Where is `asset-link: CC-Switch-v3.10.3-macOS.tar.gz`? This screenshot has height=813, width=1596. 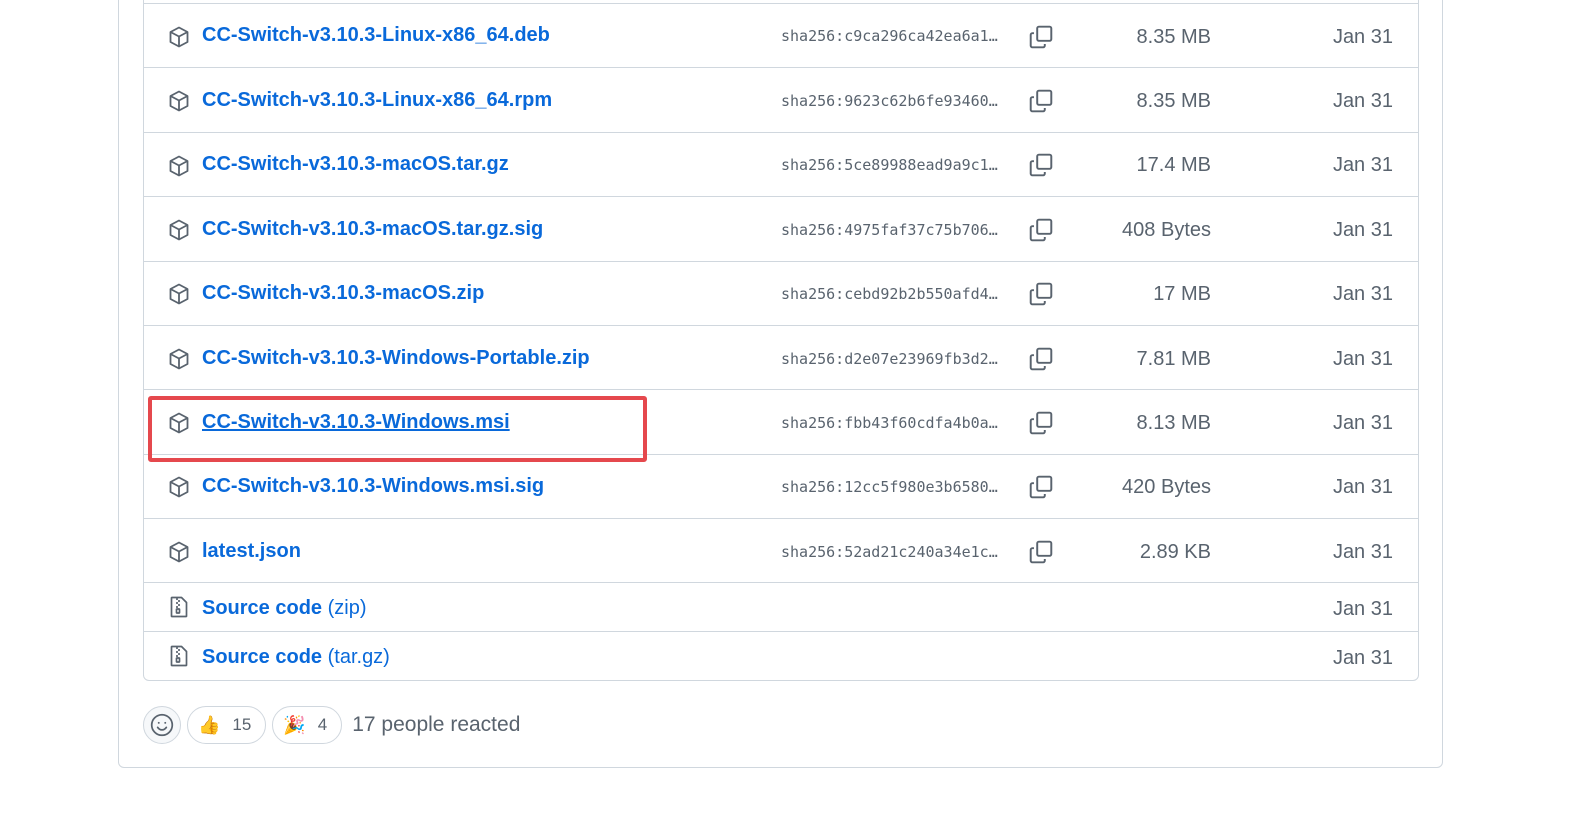 asset-link: CC-Switch-v3.10.3-macOS.tar.gz is located at coordinates (355, 164).